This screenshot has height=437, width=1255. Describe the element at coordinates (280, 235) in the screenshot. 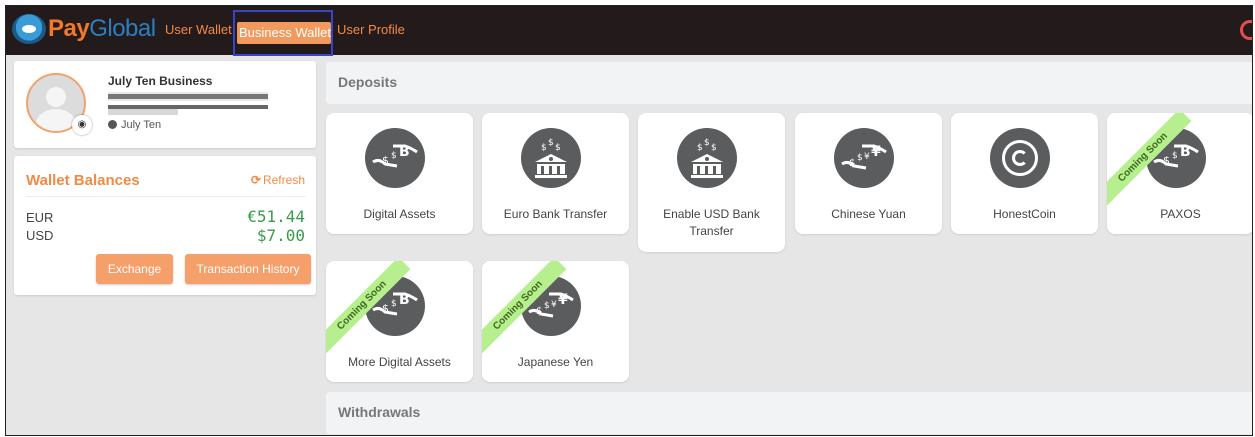

I see `balance-usd: $7.00` at that location.